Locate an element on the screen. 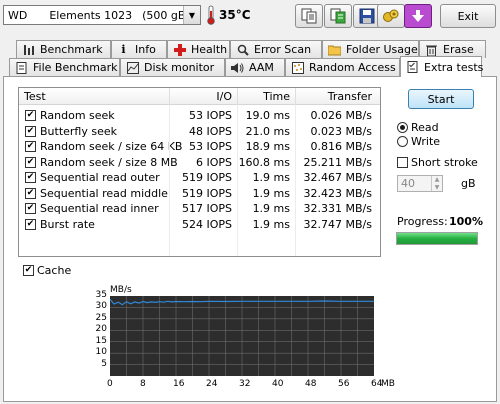  y-tick-label: 30 is located at coordinates (101, 306).